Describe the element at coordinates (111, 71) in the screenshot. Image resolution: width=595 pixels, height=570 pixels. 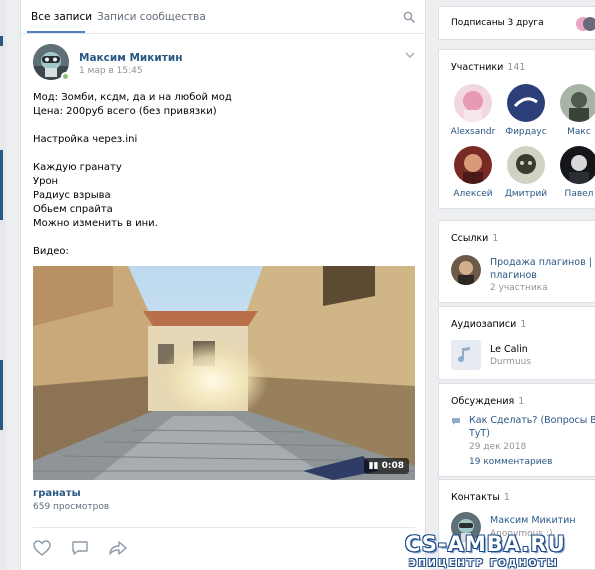
I see `post-date: 1 мар в 15:45` at that location.